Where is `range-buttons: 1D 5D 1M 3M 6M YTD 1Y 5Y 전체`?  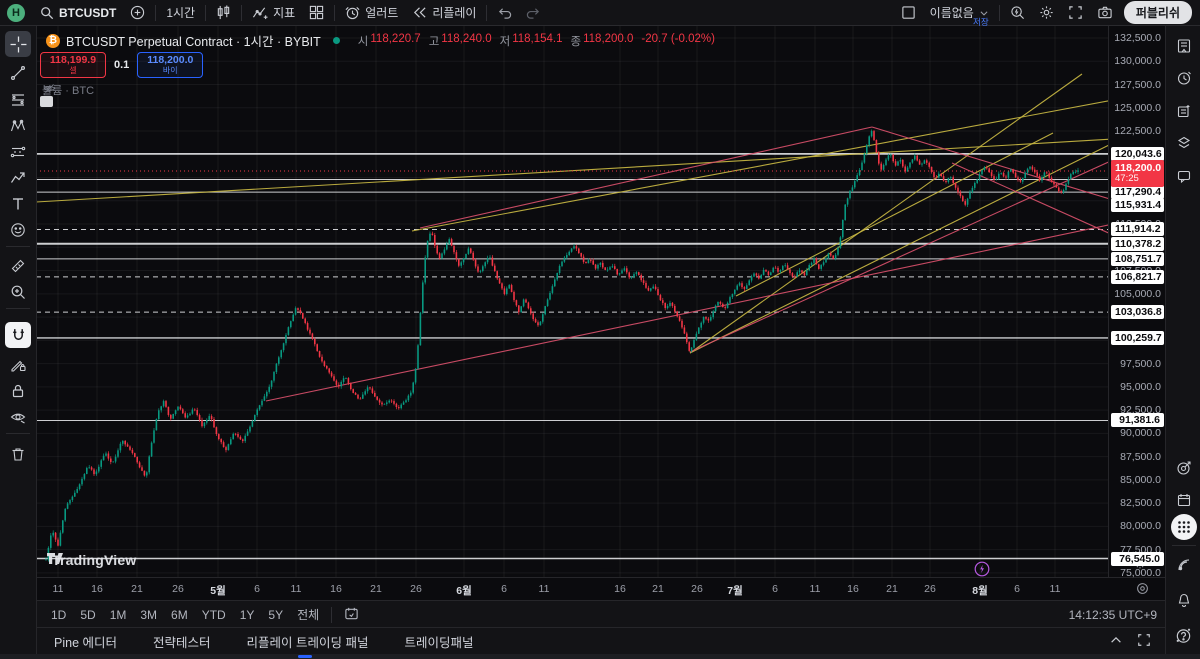
range-buttons: 1D 5D 1M 3M 6M YTD 1Y 5Y 전체 is located at coordinates (185, 614).